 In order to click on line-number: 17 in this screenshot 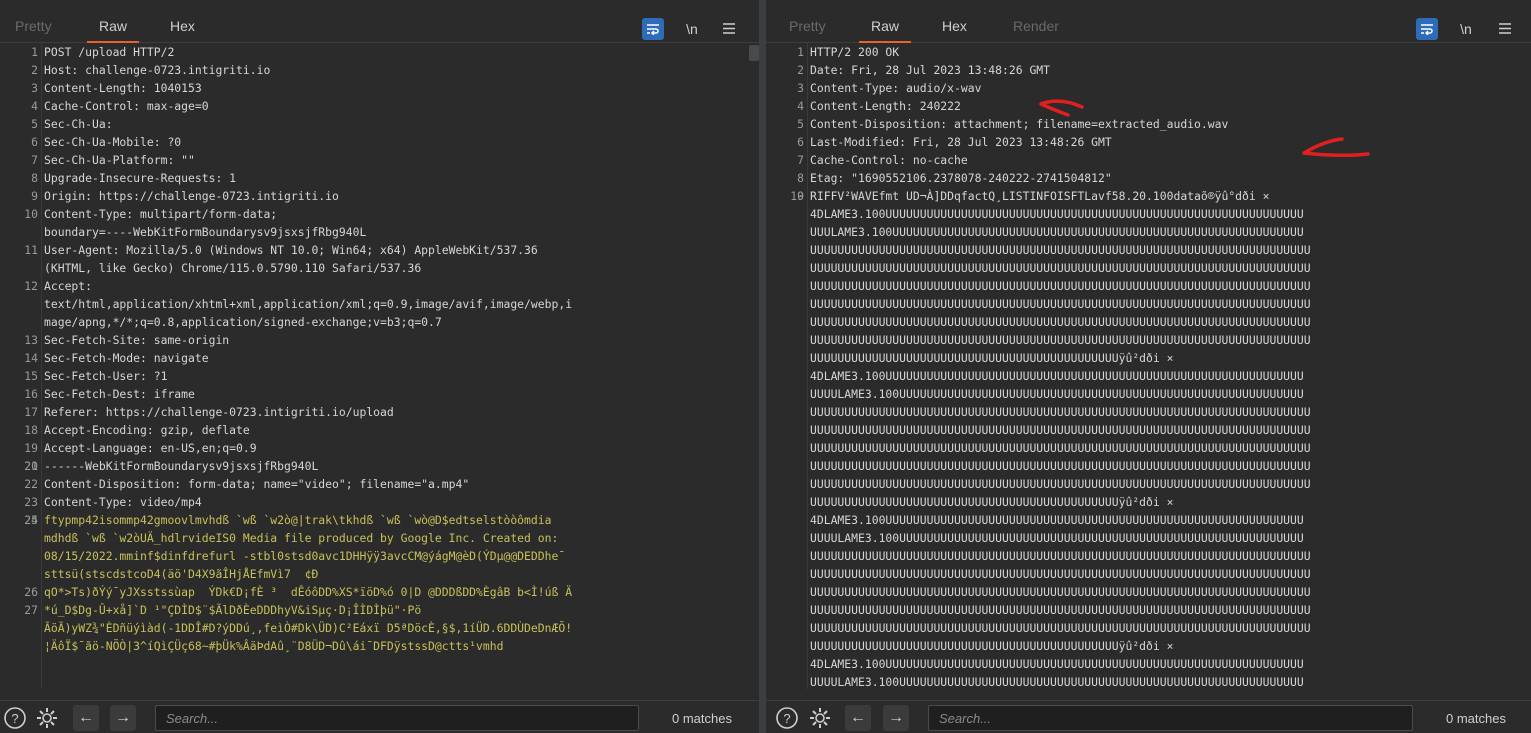, I will do `click(31, 412)`.